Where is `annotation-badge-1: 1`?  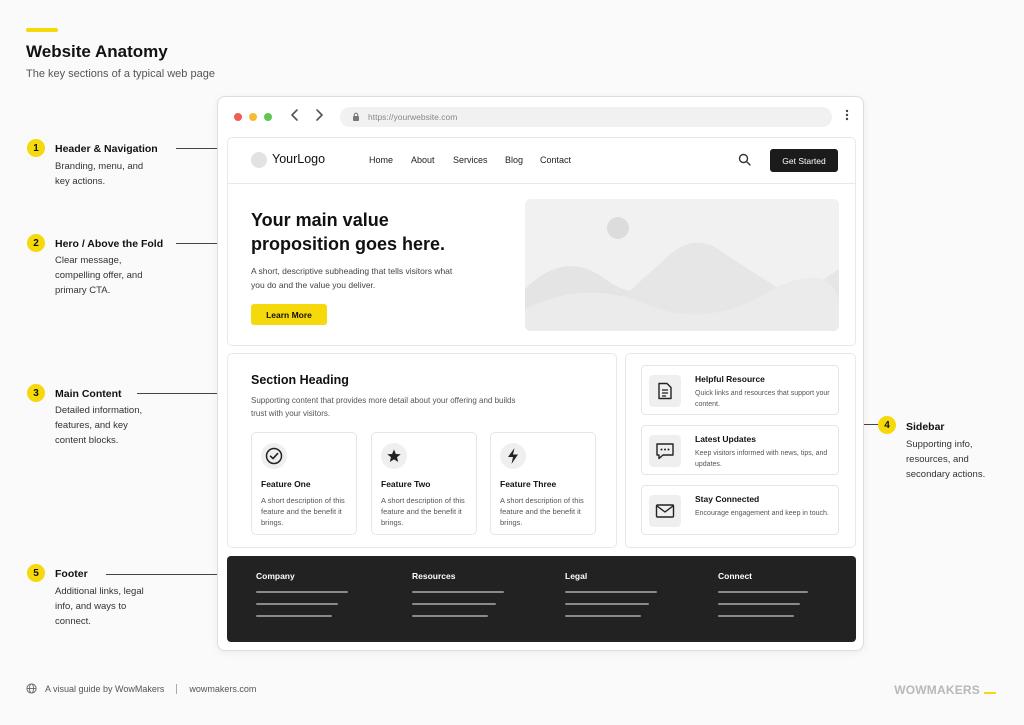 annotation-badge-1: 1 is located at coordinates (36, 148).